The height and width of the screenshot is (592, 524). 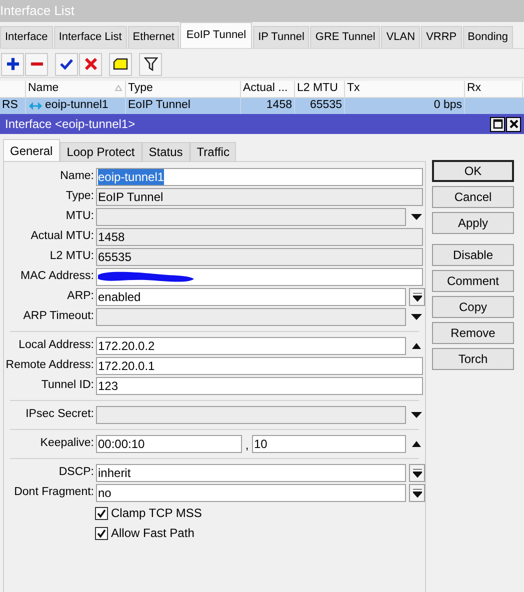 I want to click on cross-icon, so click(x=90, y=64).